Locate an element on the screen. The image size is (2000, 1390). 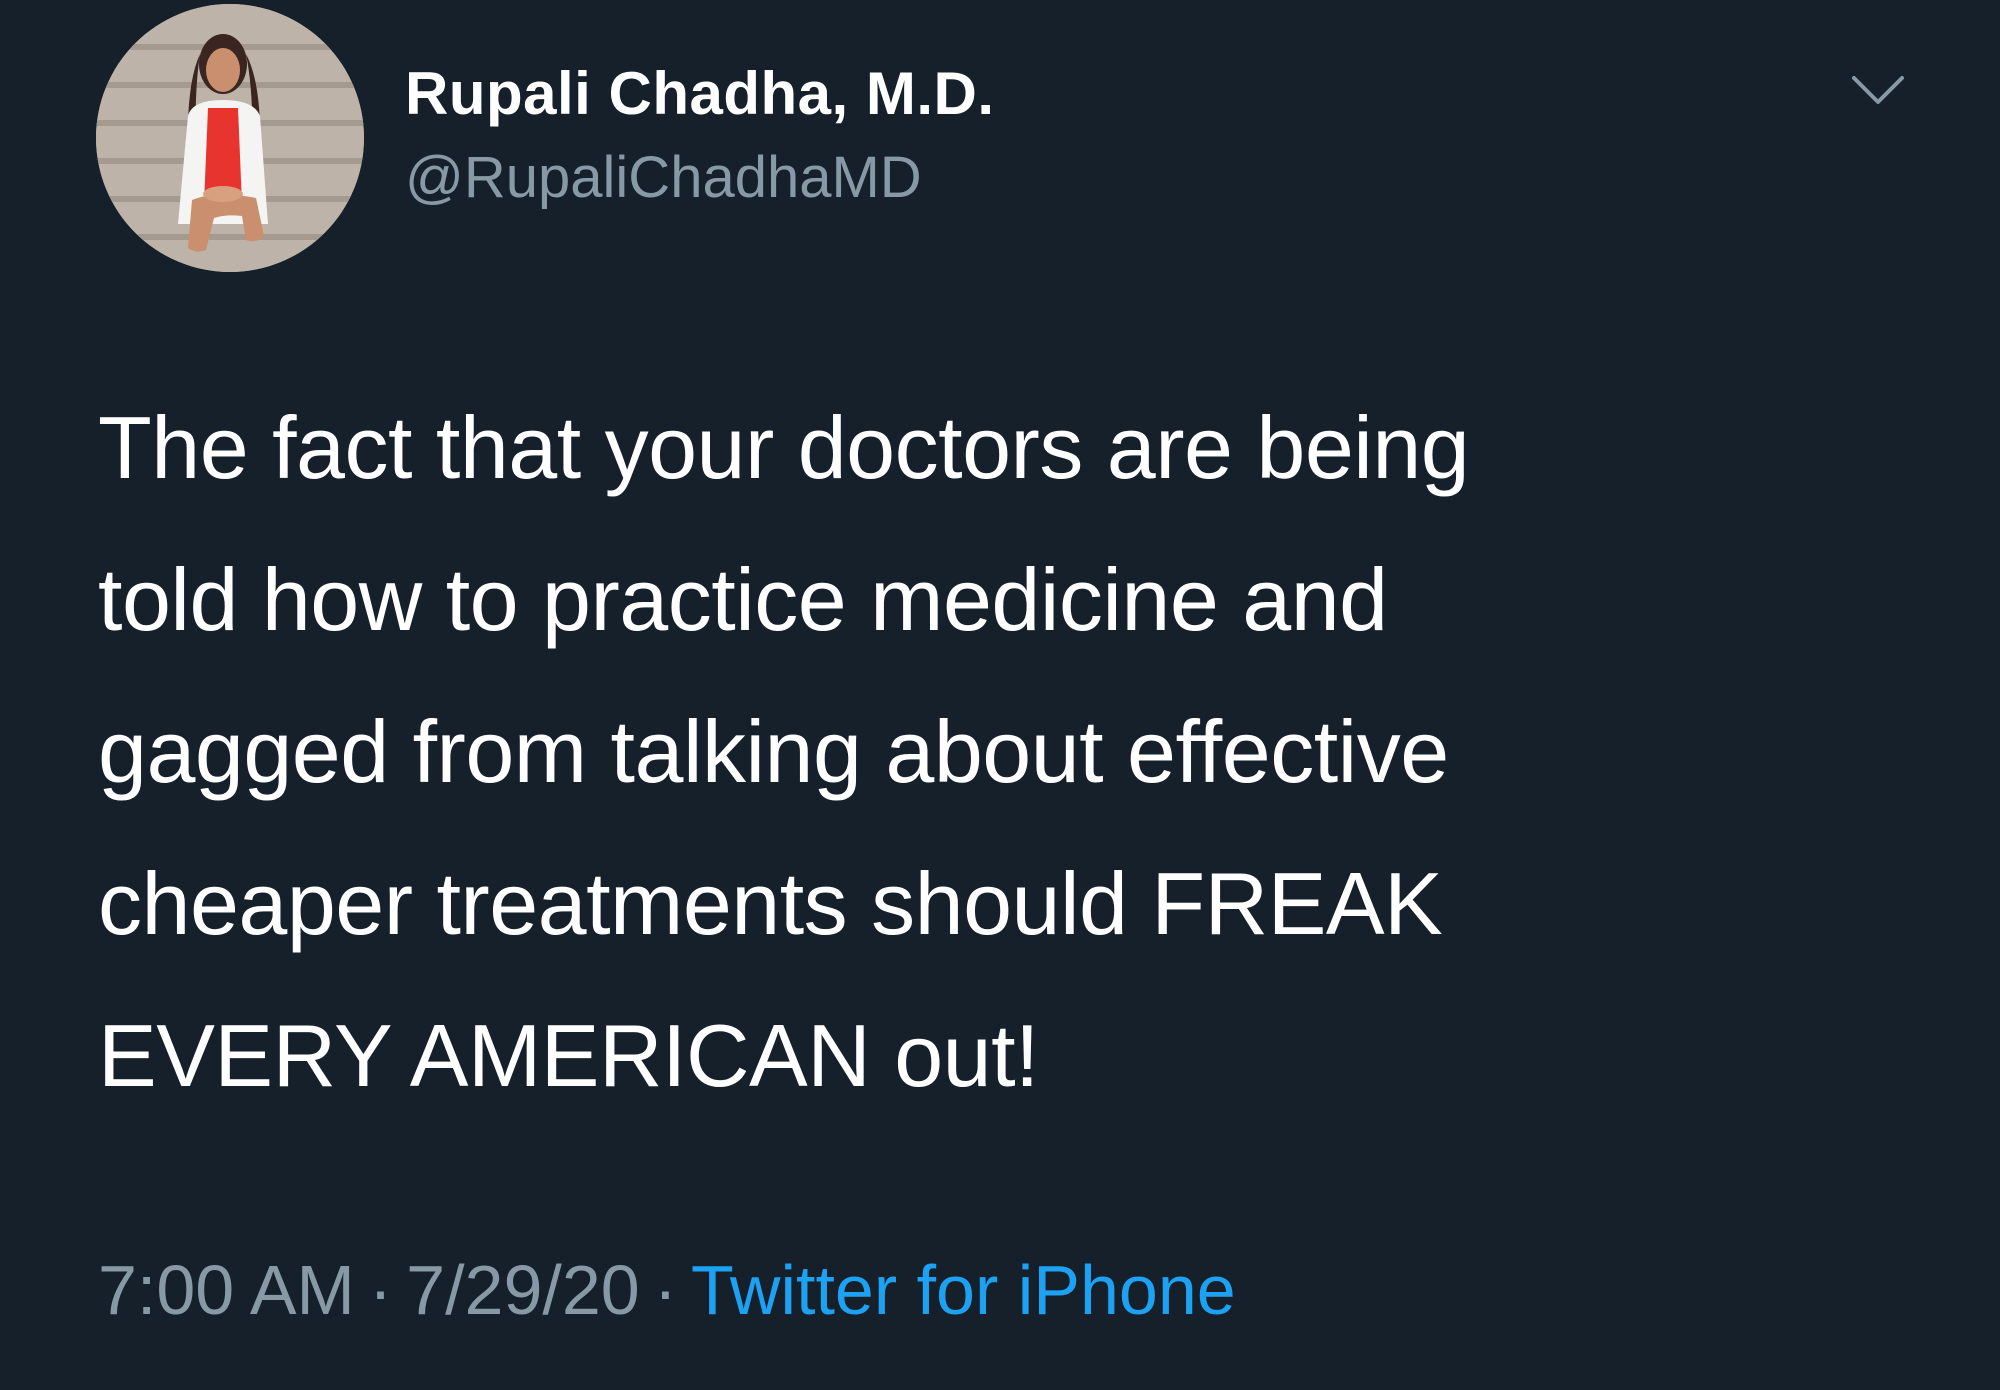
author-handle: @RupaliChadhaMD is located at coordinates (700, 178).